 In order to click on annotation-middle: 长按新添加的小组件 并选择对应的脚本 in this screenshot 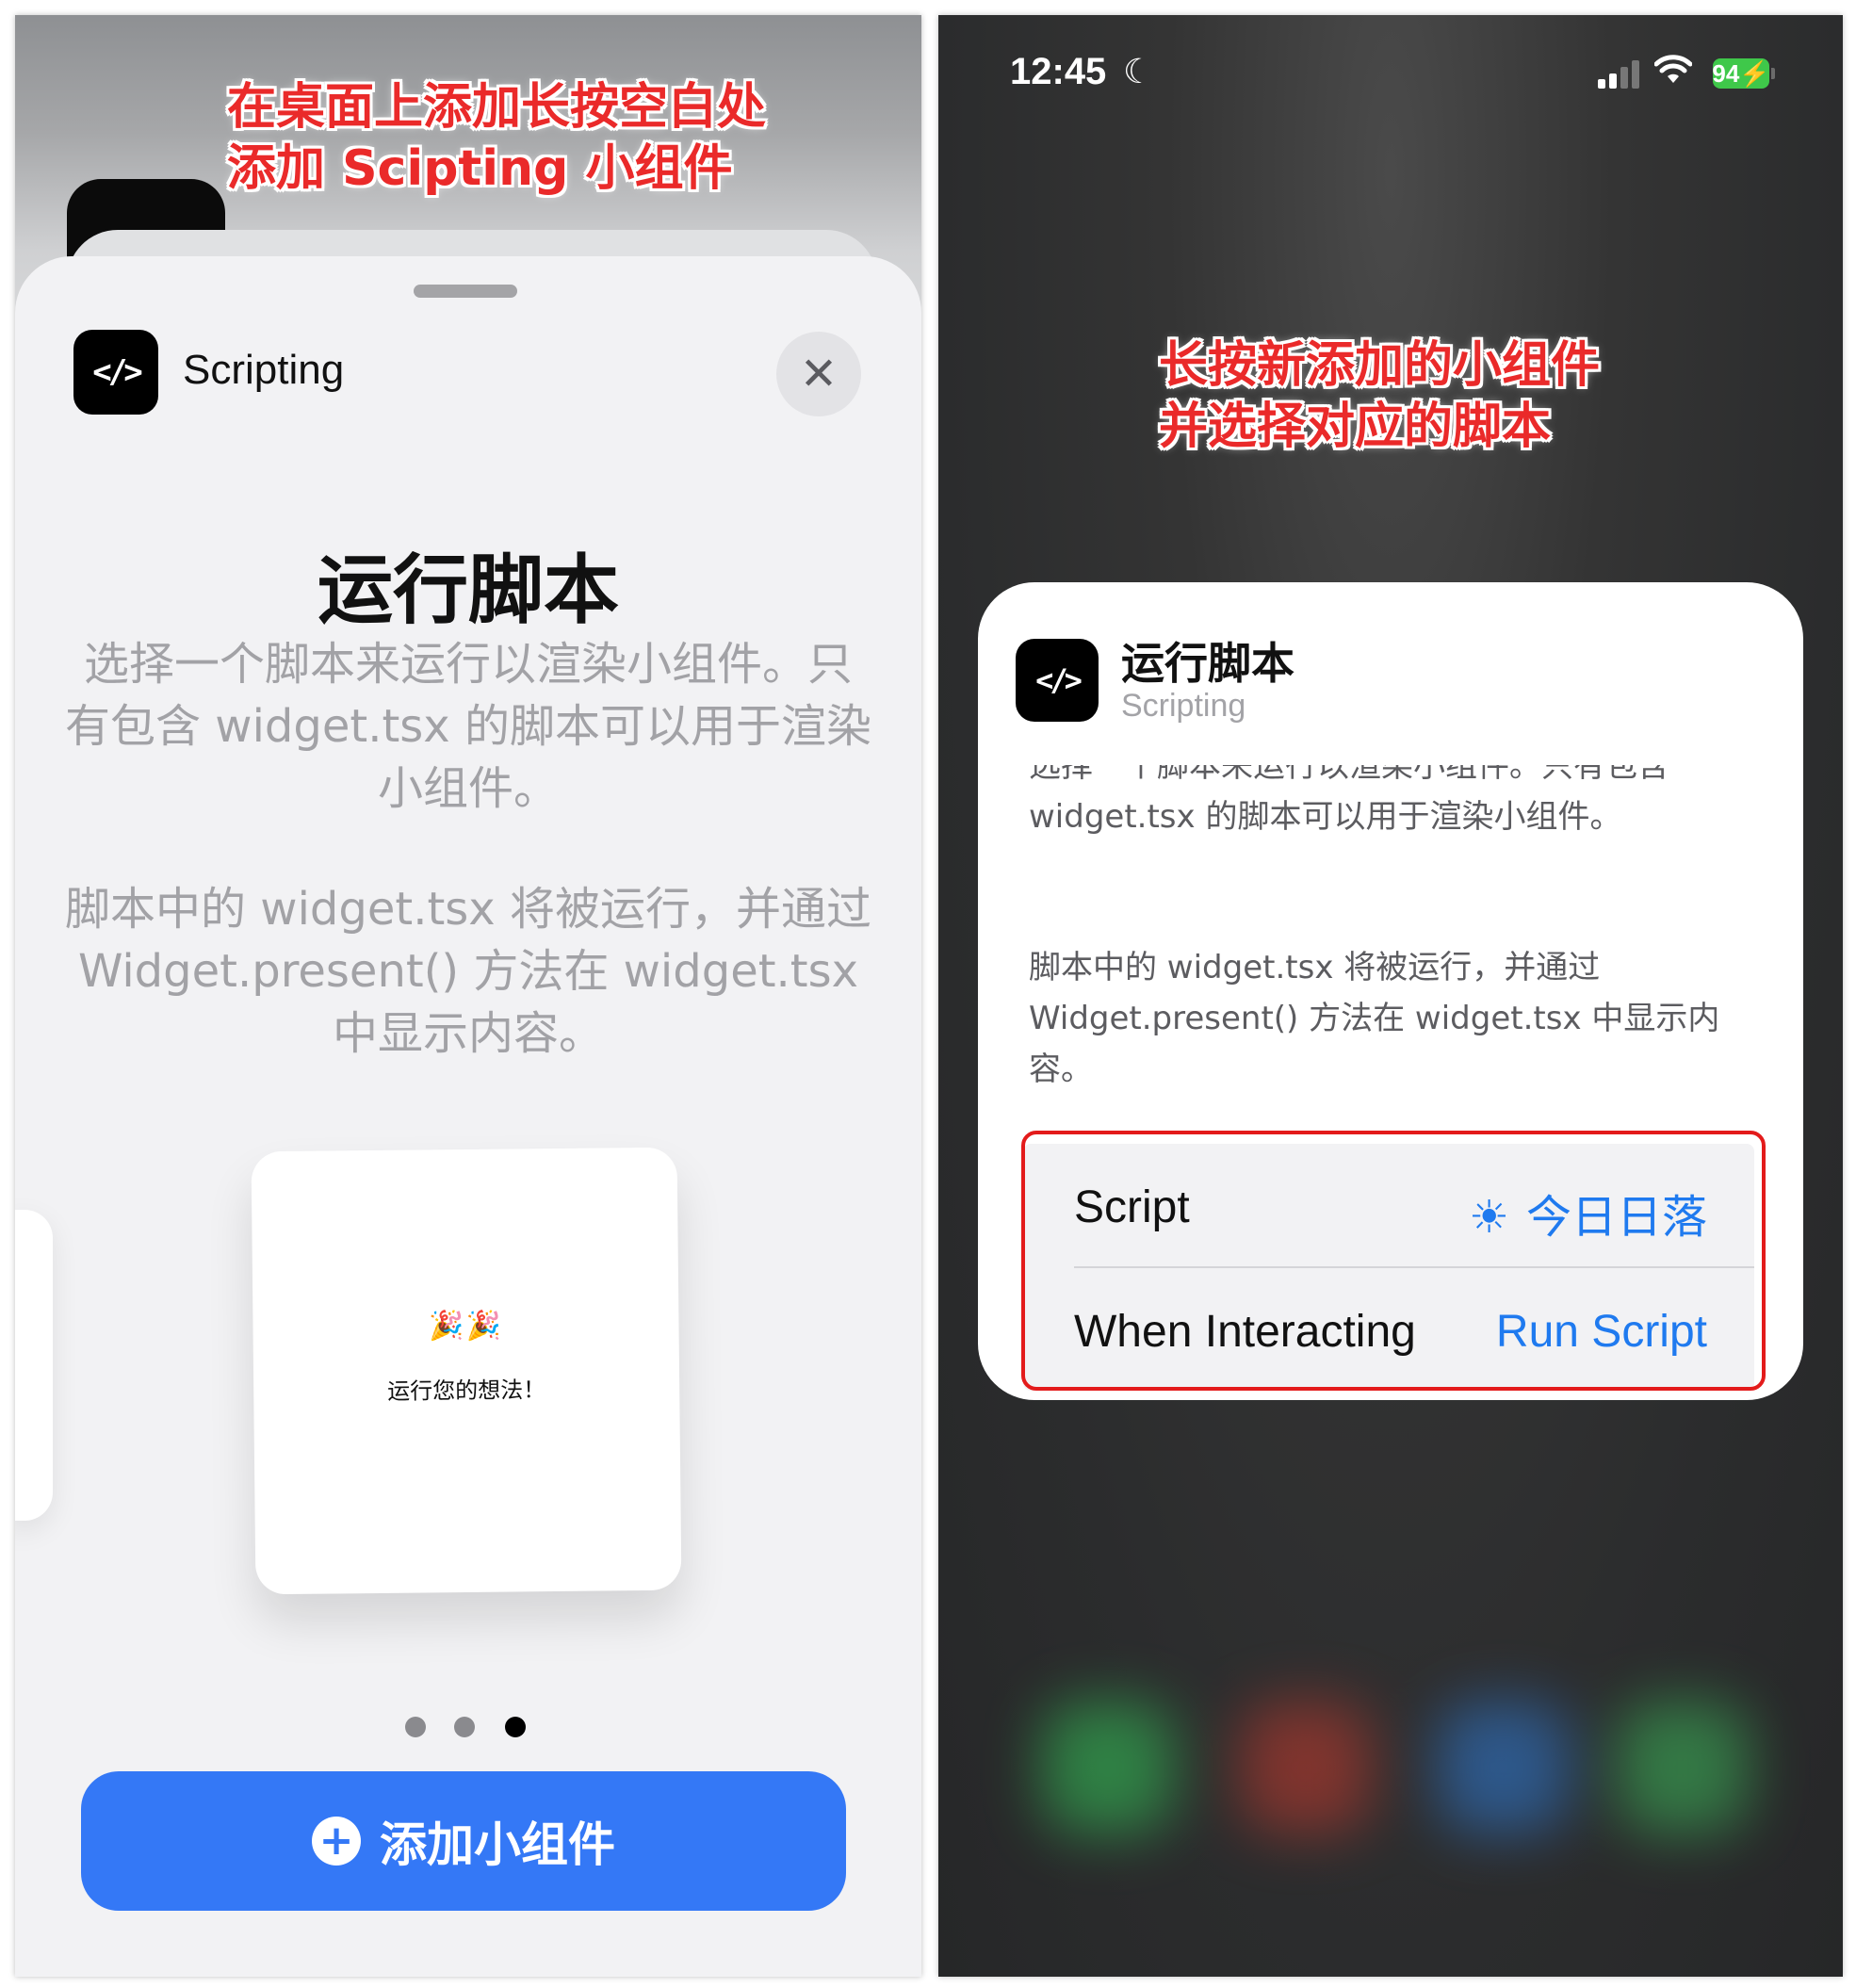, I will do `click(1379, 396)`.